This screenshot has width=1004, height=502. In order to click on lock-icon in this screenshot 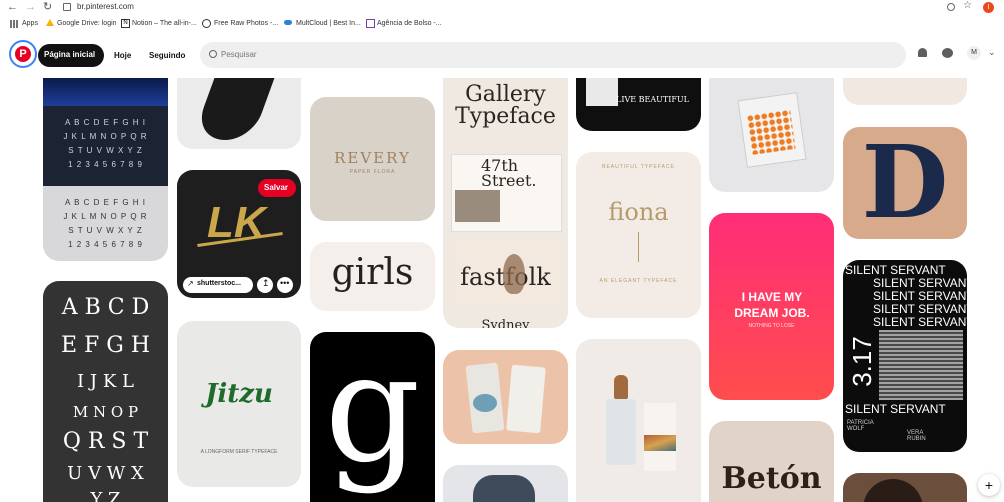, I will do `click(67, 7)`.